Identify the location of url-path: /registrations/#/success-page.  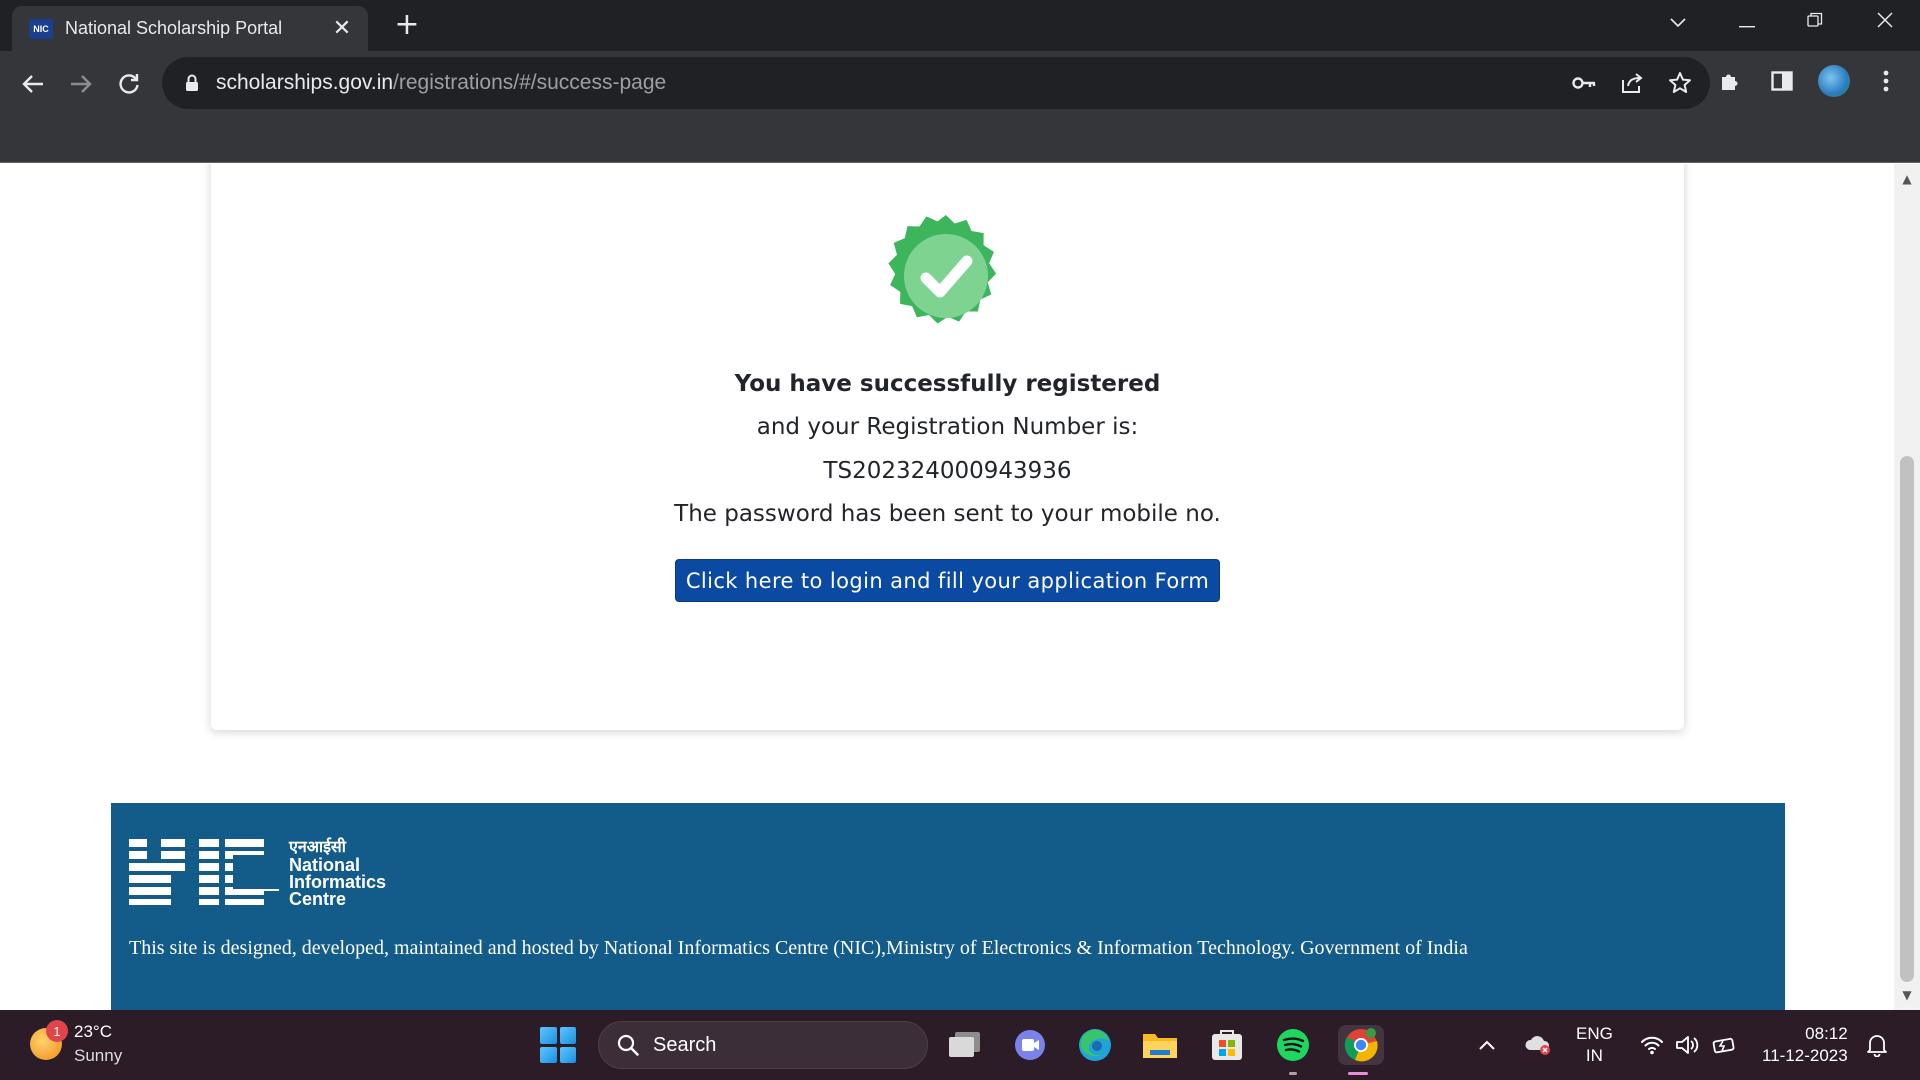
(530, 82).